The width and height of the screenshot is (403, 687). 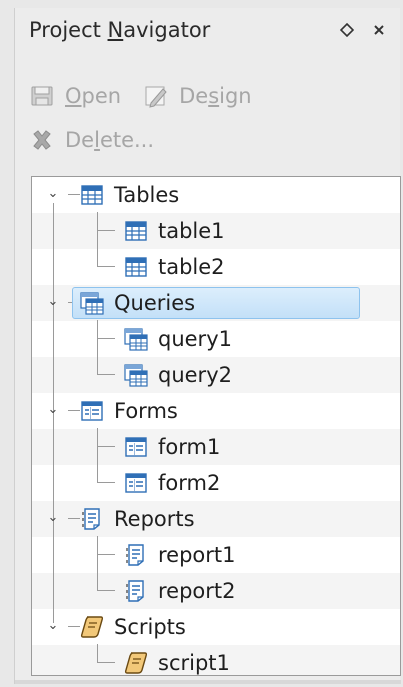 I want to click on tree-item-label: Tables, so click(x=147, y=195).